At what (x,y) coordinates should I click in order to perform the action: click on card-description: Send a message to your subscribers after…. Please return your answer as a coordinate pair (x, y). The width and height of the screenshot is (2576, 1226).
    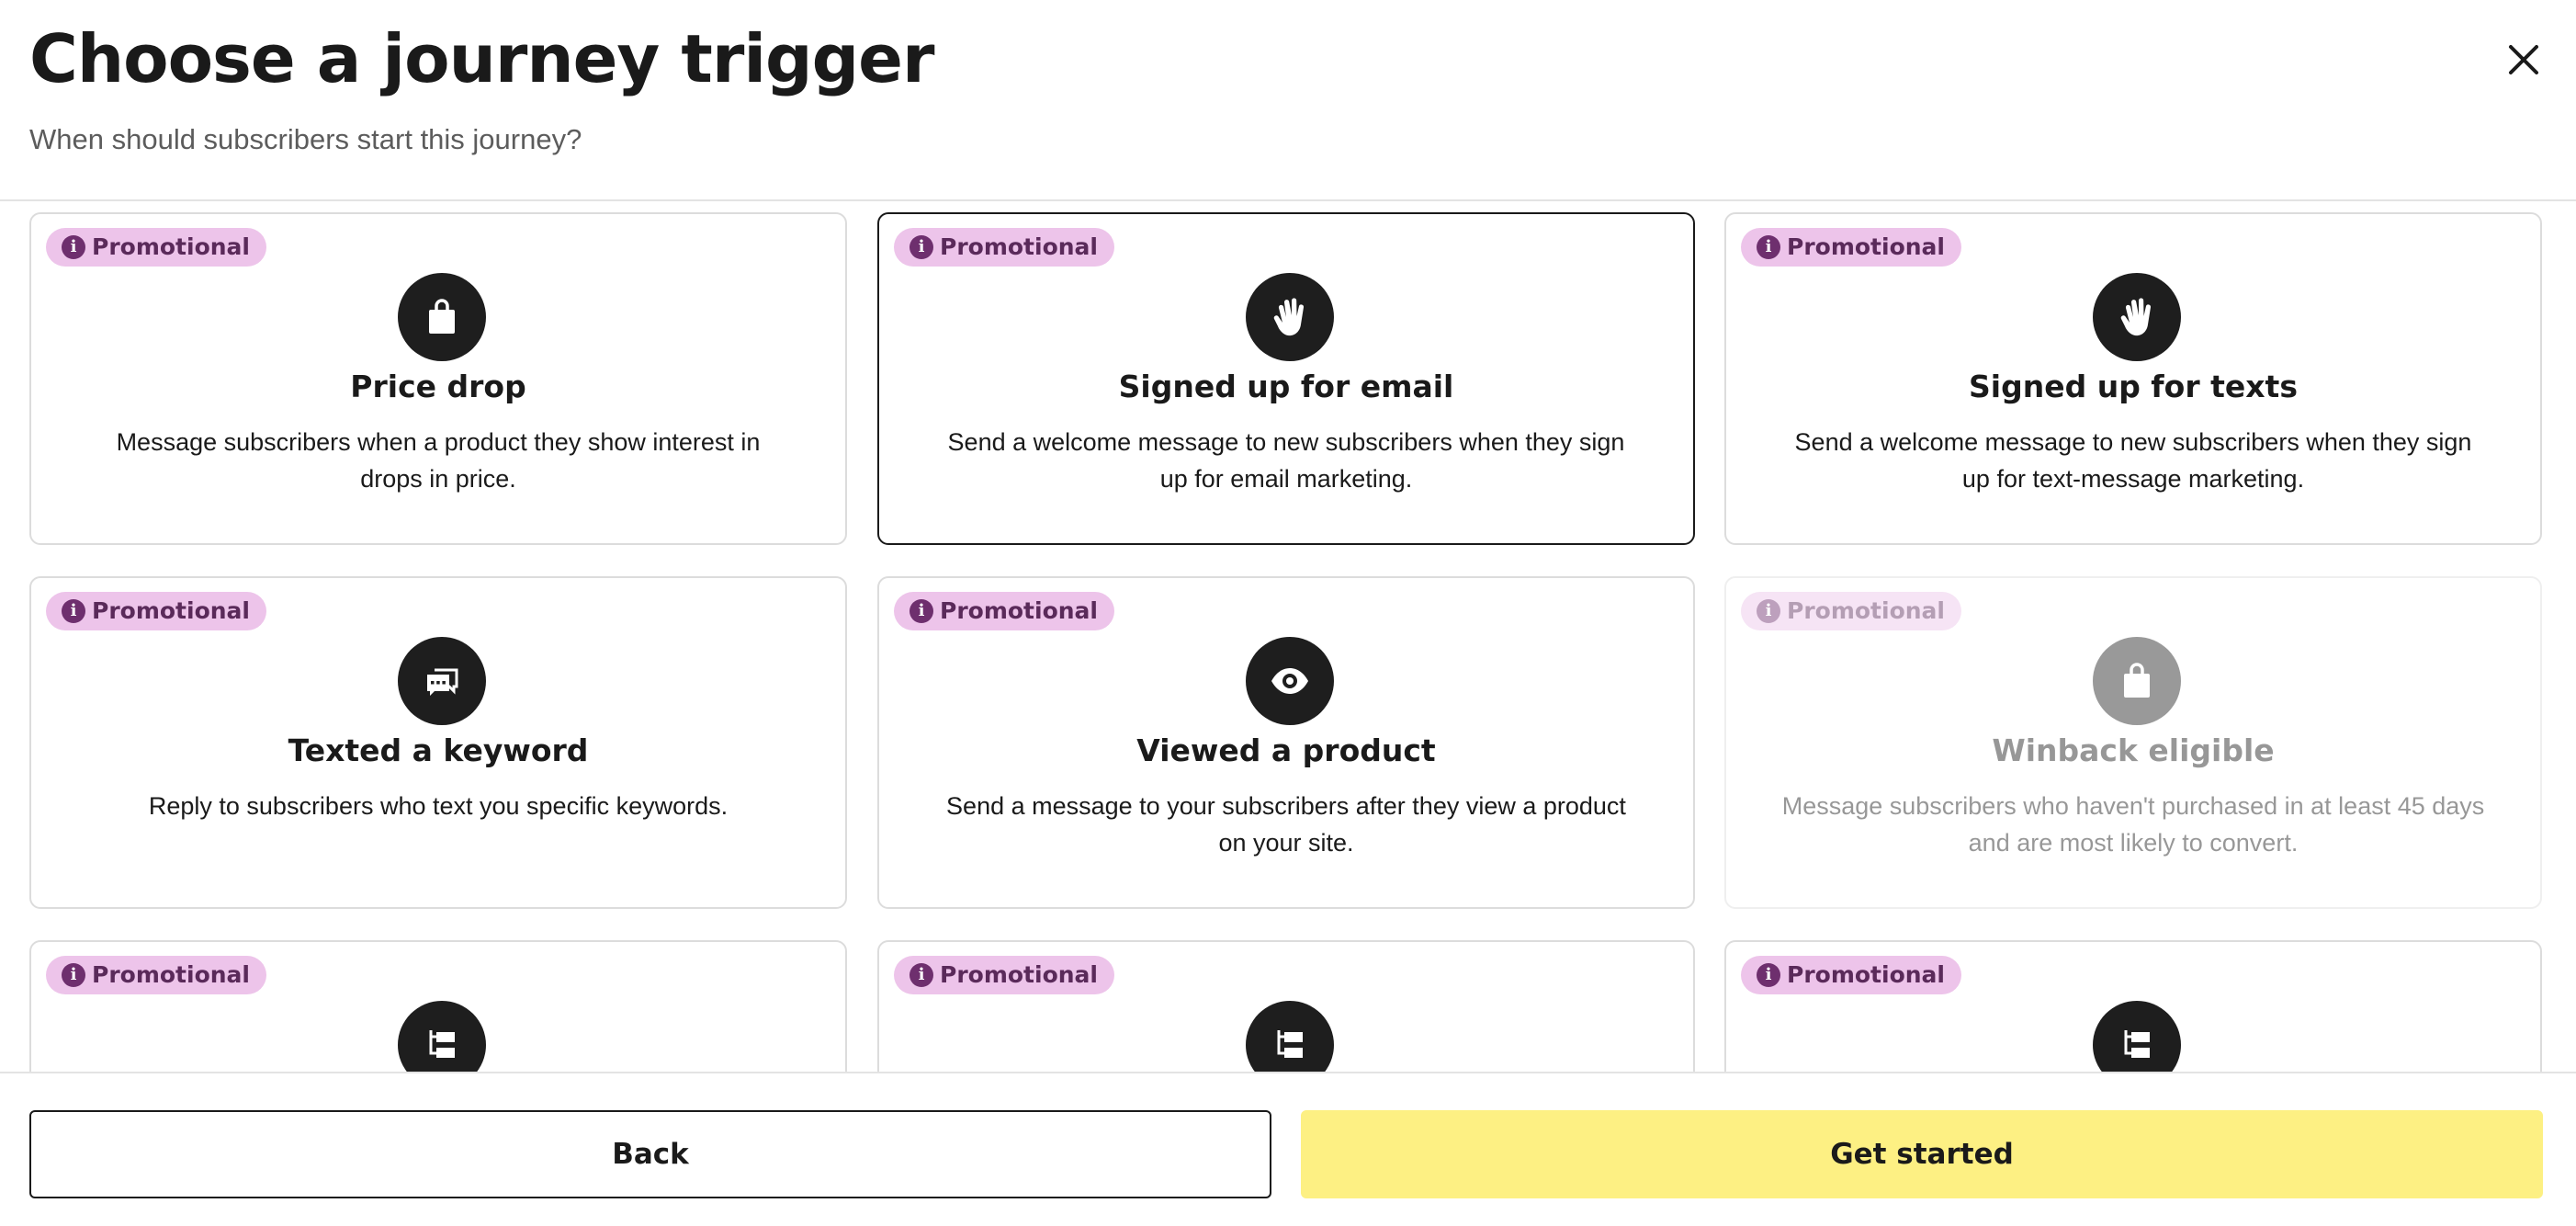
    Looking at the image, I should click on (1286, 824).